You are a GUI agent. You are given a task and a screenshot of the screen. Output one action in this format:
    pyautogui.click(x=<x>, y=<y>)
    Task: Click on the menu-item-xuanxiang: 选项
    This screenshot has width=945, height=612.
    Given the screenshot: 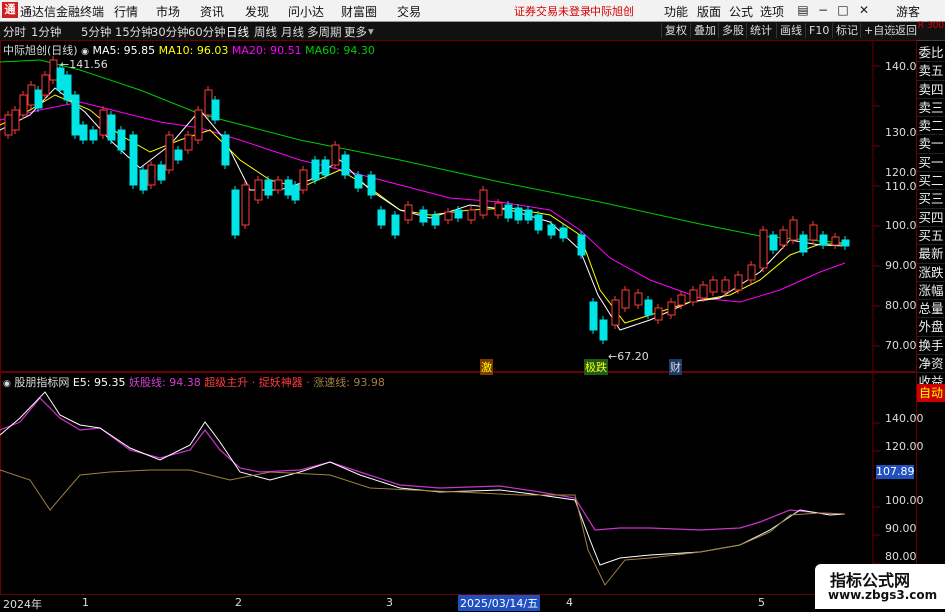 What is the action you would take?
    pyautogui.click(x=772, y=11)
    